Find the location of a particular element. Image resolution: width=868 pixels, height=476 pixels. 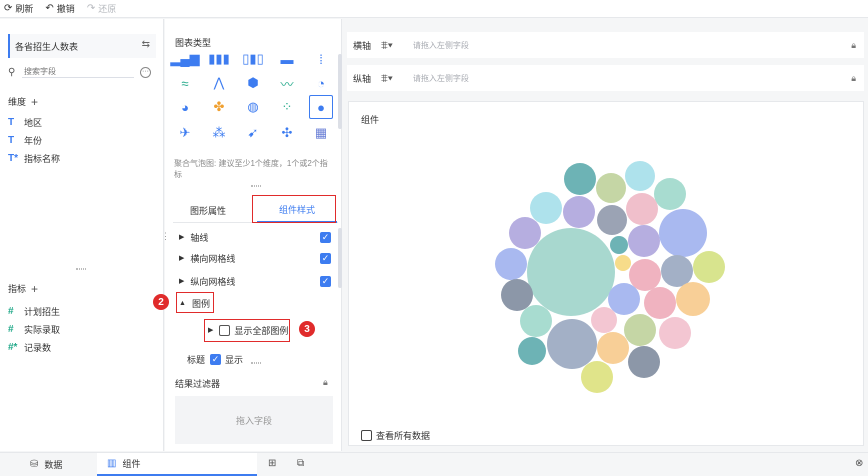

bar-chart-icon: ▂▄▆ is located at coordinates (184, 59).